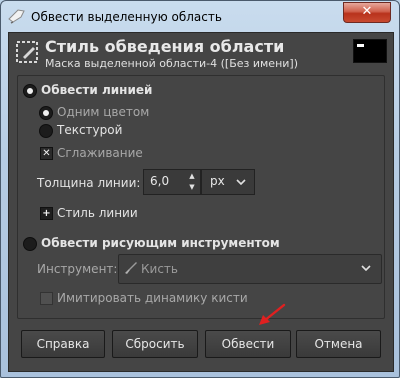  Describe the element at coordinates (46, 153) in the screenshot. I see `antialiasing-checkbox: ✕` at that location.